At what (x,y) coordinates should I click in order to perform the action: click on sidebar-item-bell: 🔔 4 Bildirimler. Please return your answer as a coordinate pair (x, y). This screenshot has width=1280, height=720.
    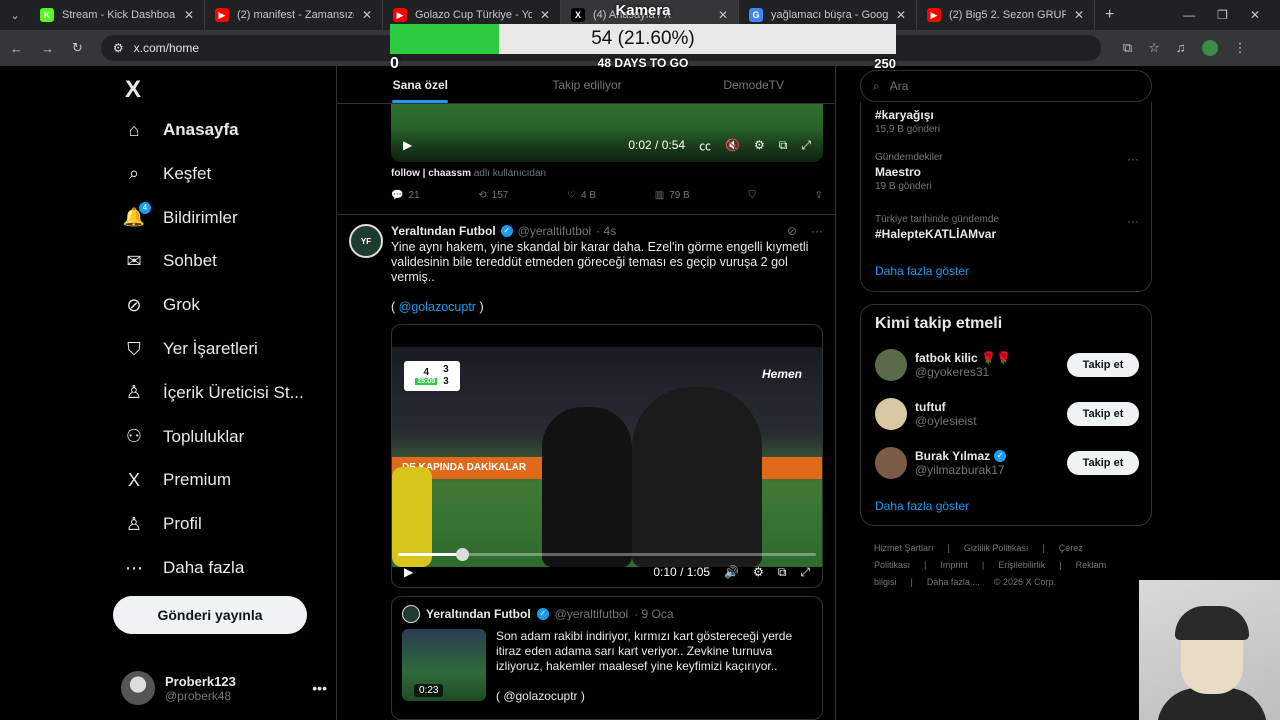
    Looking at the image, I should click on (180, 218).